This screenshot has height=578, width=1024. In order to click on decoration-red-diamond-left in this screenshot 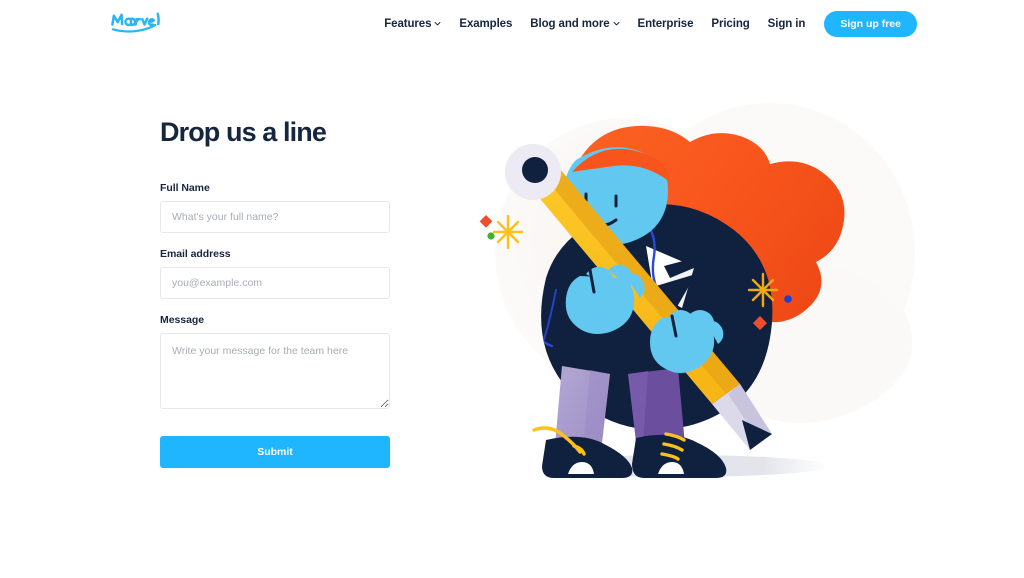, I will do `click(486, 221)`.